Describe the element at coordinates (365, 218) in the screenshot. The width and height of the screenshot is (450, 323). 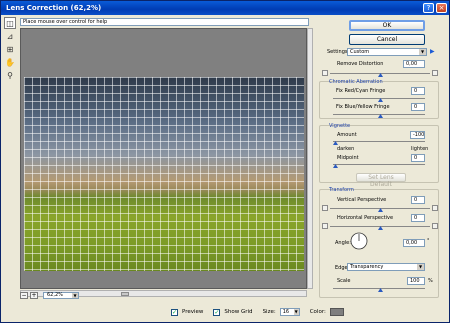
I see `horizontal-perspective-label: Horizontal Perspective` at that location.